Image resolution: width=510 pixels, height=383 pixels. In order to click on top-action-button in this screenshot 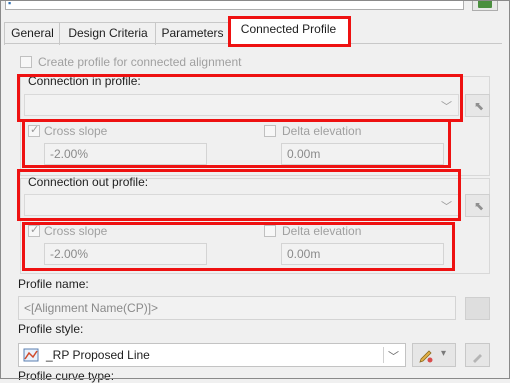, I will do `click(485, 5)`.